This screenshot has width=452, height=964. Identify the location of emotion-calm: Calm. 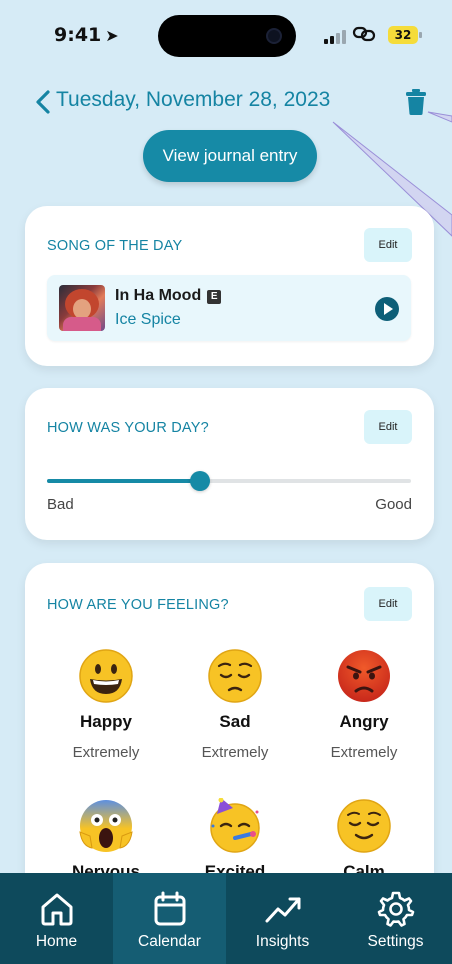
(364, 840).